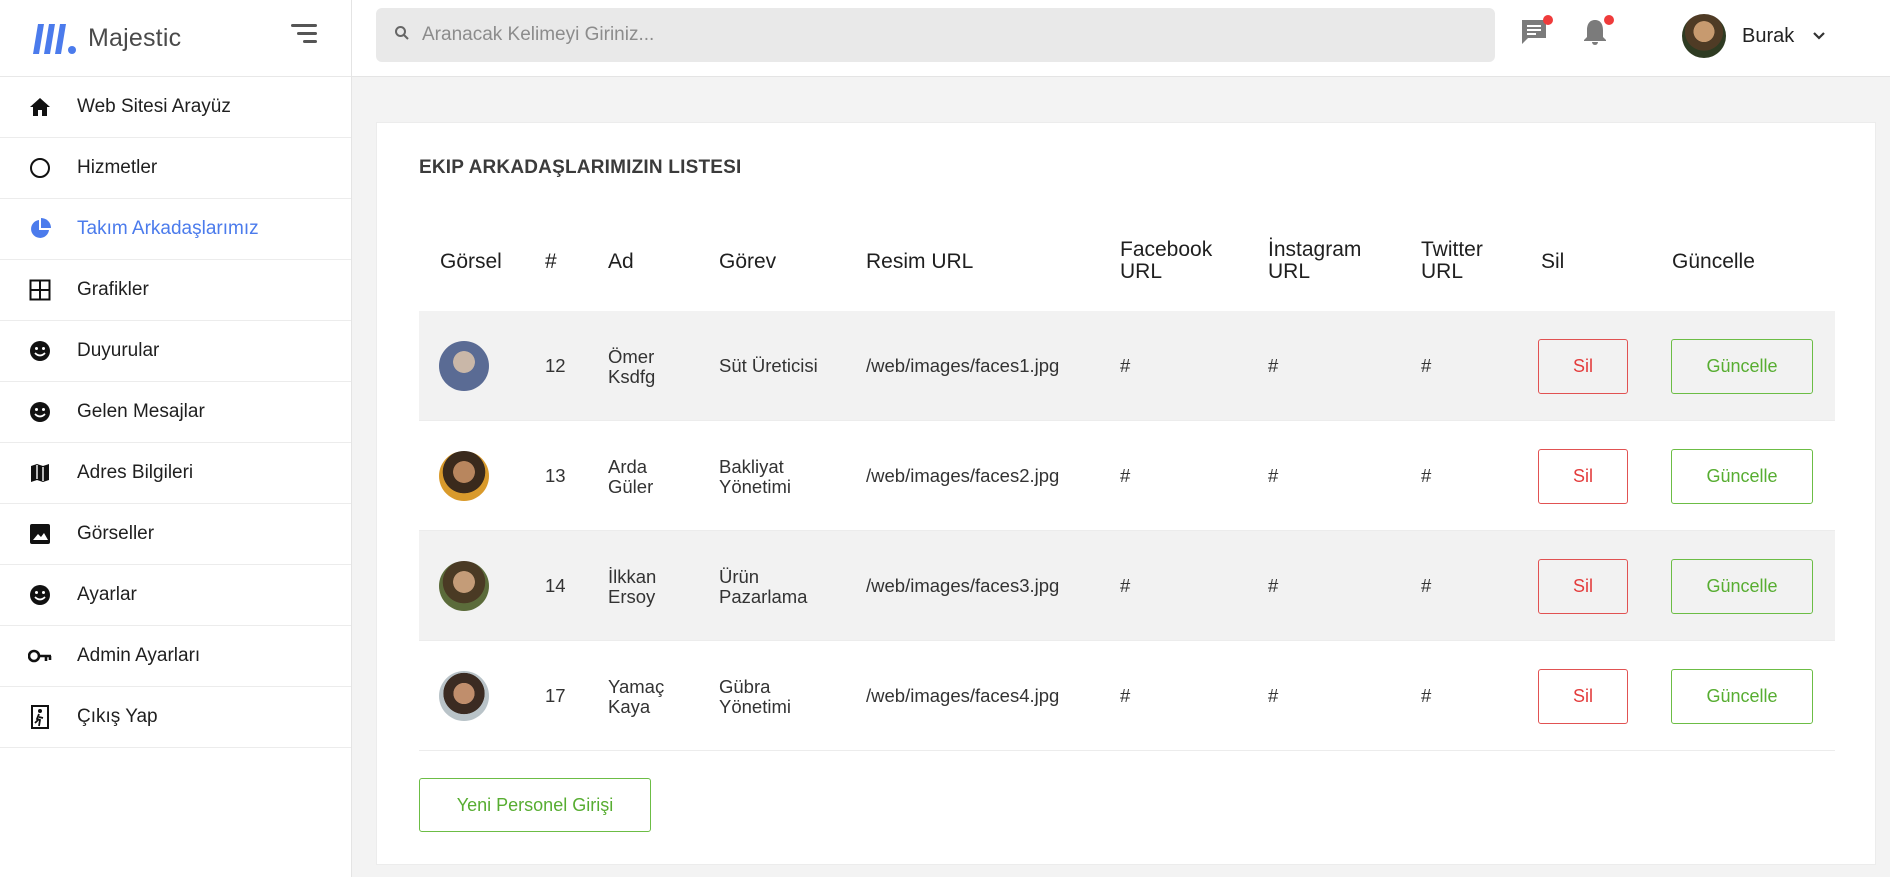 Image resolution: width=1890 pixels, height=877 pixels. I want to click on row-name: Ömer Ksdfg, so click(632, 366).